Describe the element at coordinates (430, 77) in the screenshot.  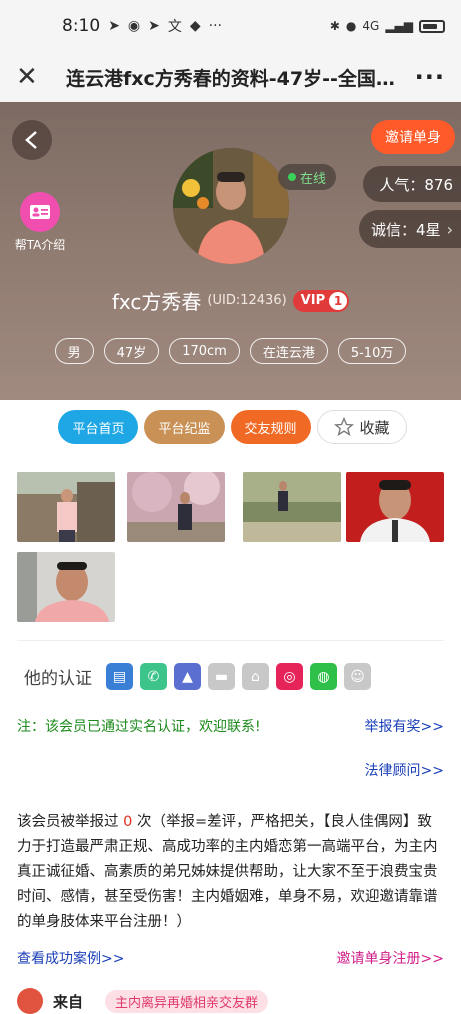
I see `more-menu-icon: ···` at that location.